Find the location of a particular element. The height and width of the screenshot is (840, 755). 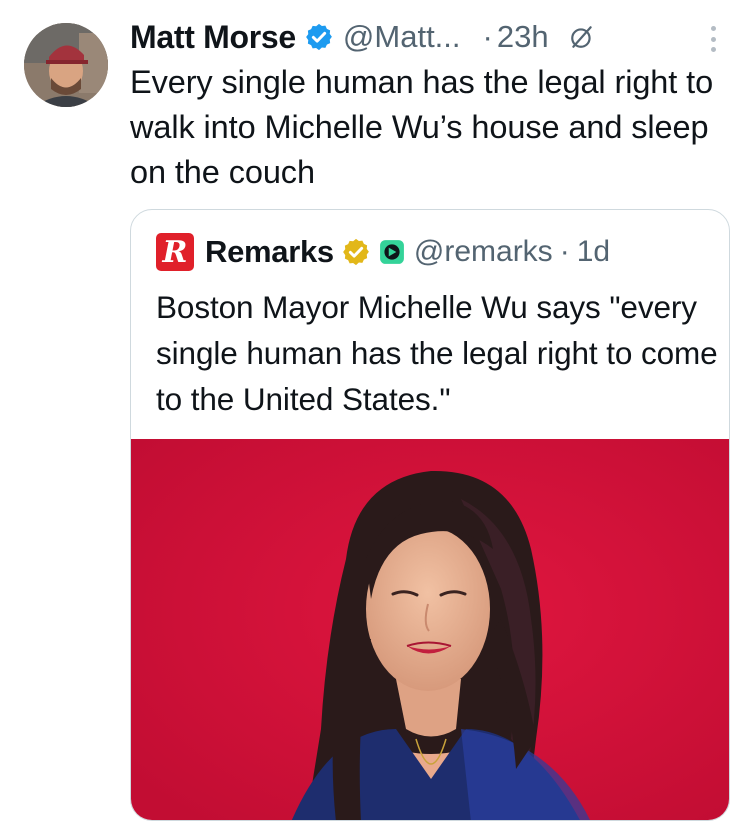

grok-icon is located at coordinates (582, 37).